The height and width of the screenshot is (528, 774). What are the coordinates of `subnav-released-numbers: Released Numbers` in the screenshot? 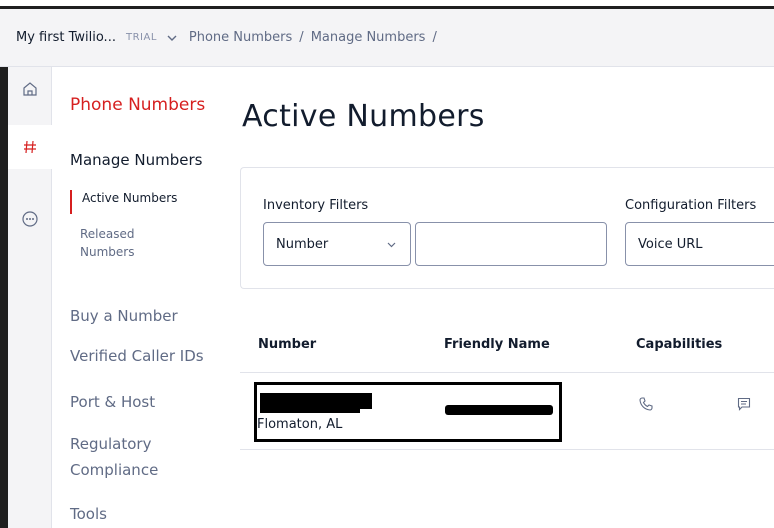 It's located at (125, 243).